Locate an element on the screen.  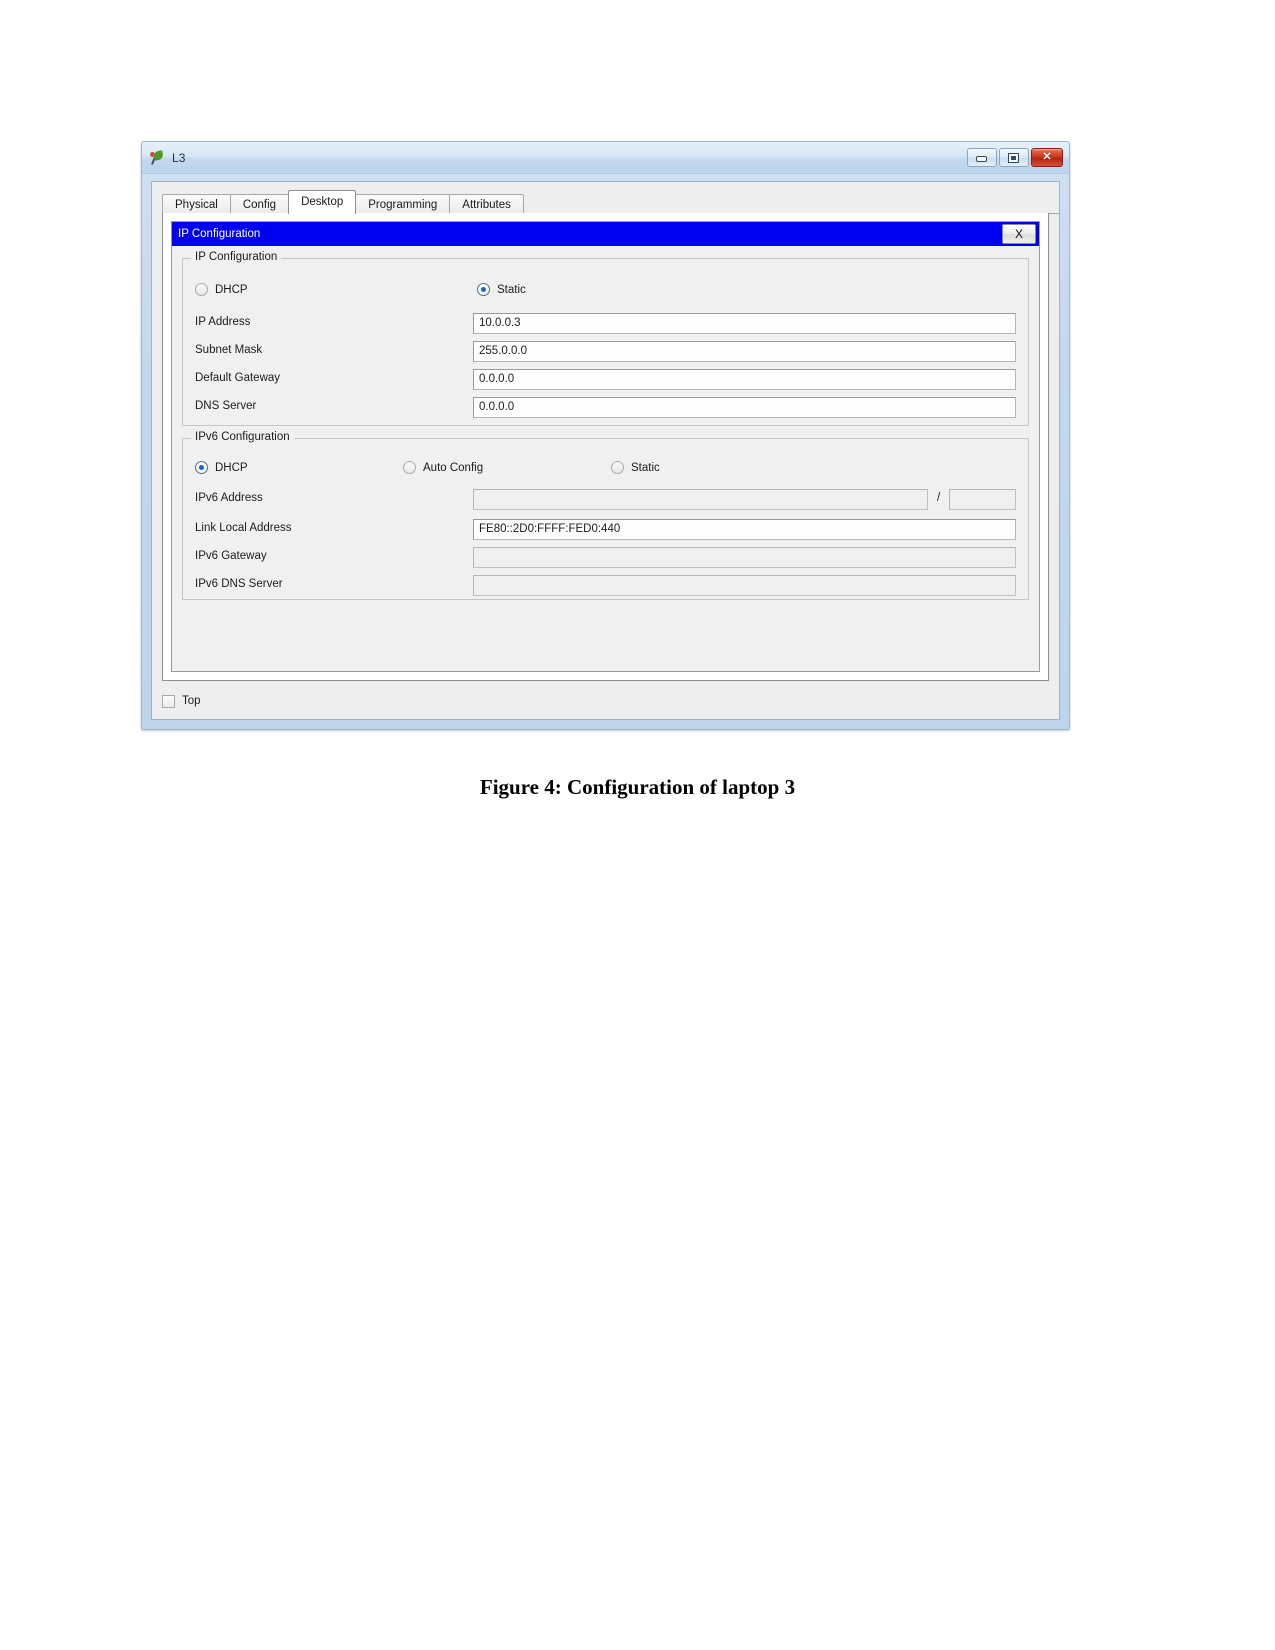
tab-physical: Physical is located at coordinates (196, 204).